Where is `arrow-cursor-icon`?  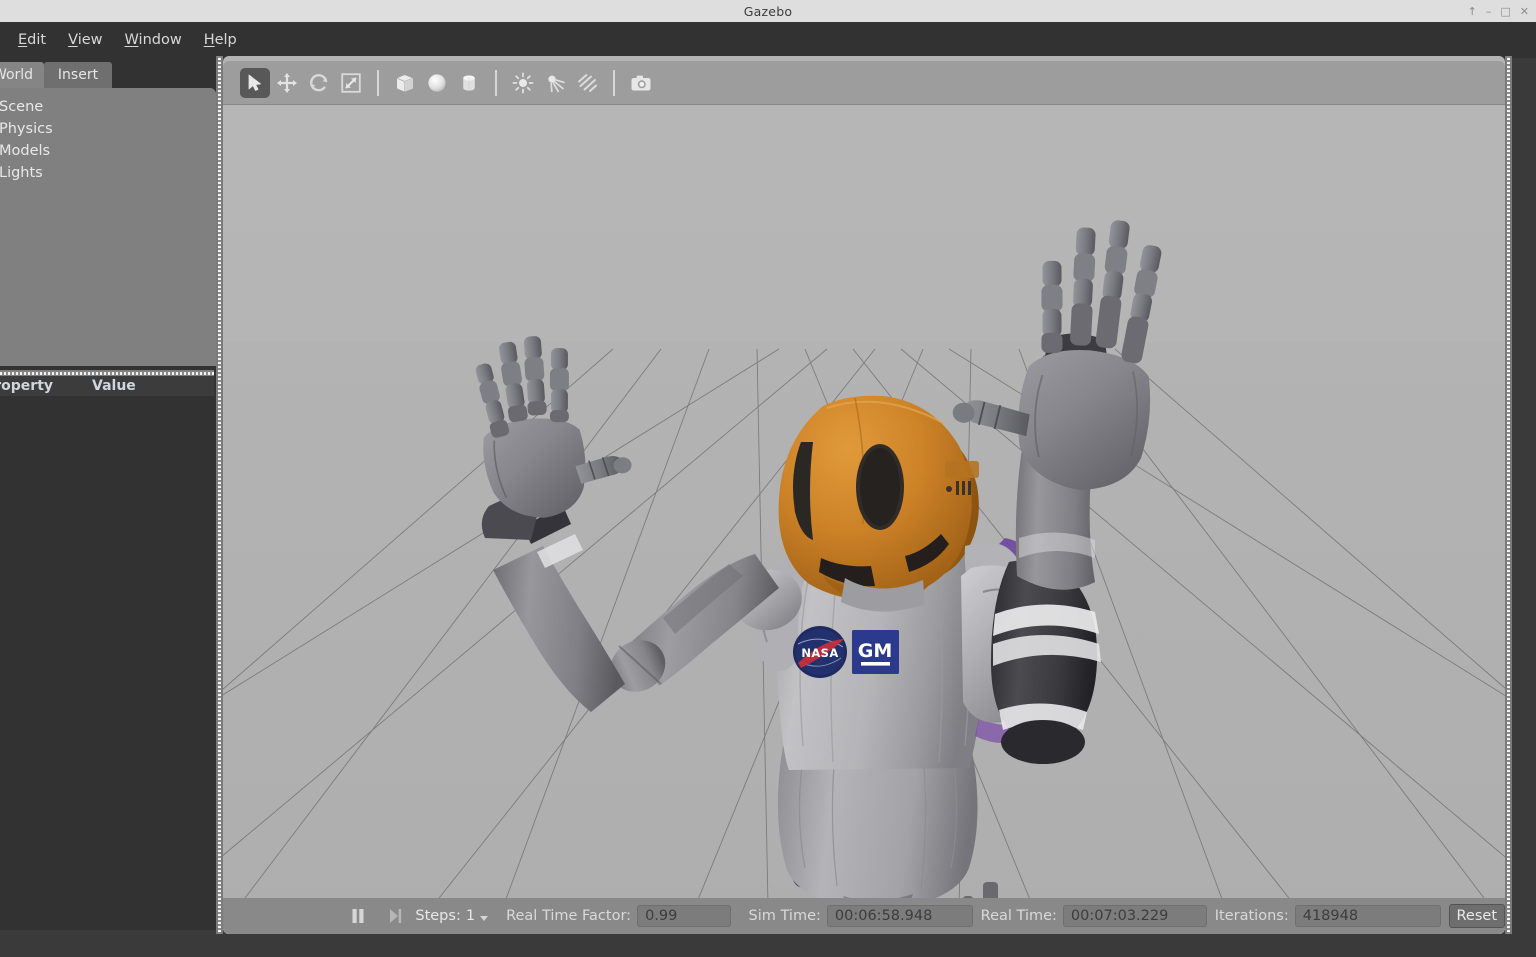
arrow-cursor-icon is located at coordinates (254, 82).